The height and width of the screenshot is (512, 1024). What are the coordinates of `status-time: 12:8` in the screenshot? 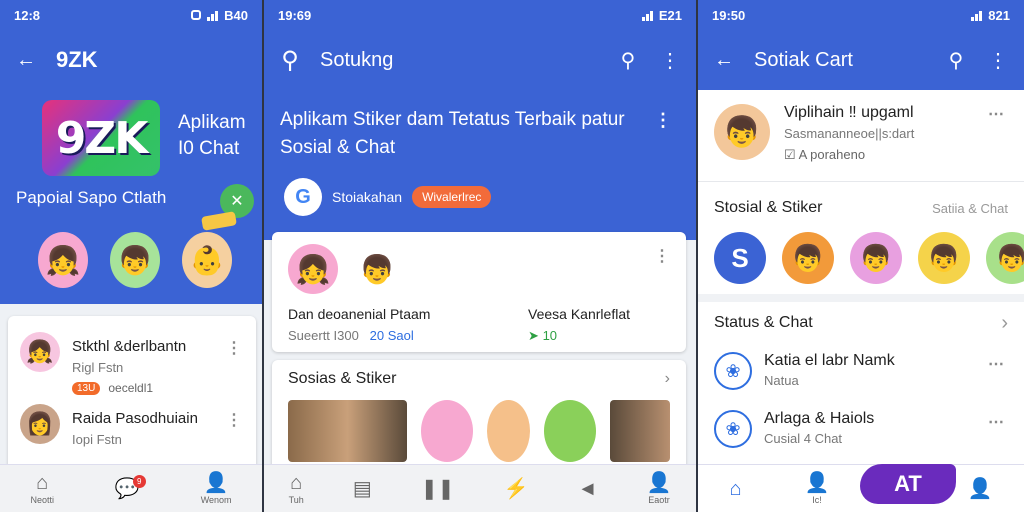 It's located at (27, 15).